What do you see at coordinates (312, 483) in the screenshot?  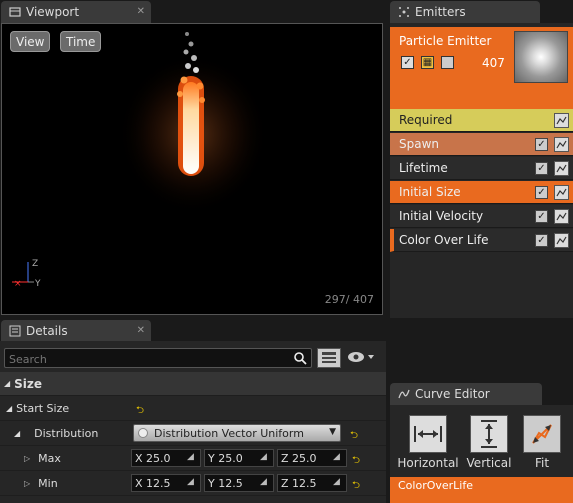 I see `min-z-field: Z 12.5 ◢` at bounding box center [312, 483].